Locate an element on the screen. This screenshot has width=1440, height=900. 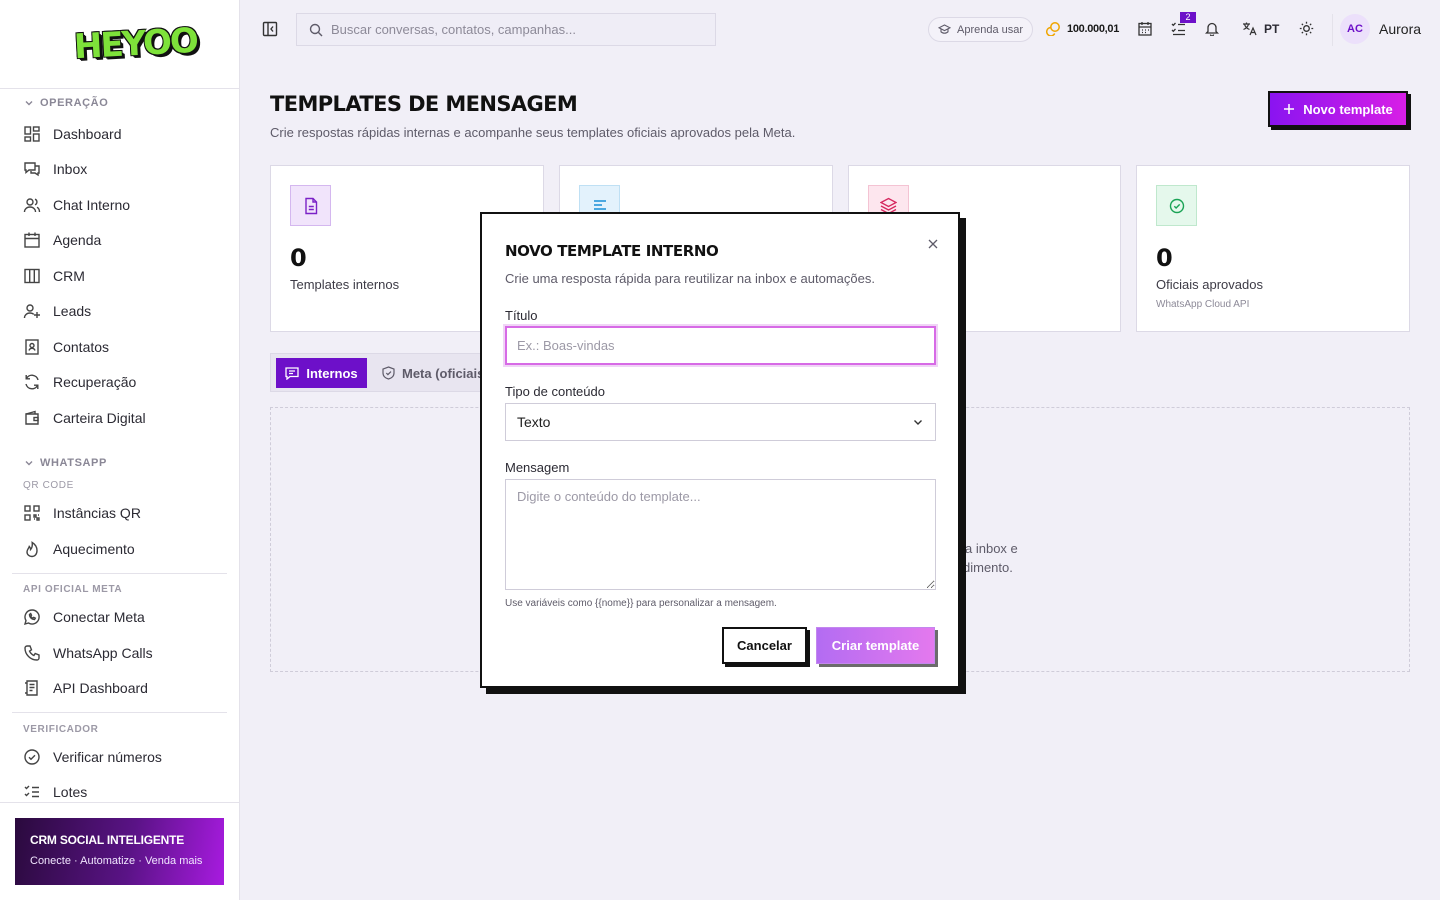
section-header-verificador: VERIFICADOR is located at coordinates (61, 729).